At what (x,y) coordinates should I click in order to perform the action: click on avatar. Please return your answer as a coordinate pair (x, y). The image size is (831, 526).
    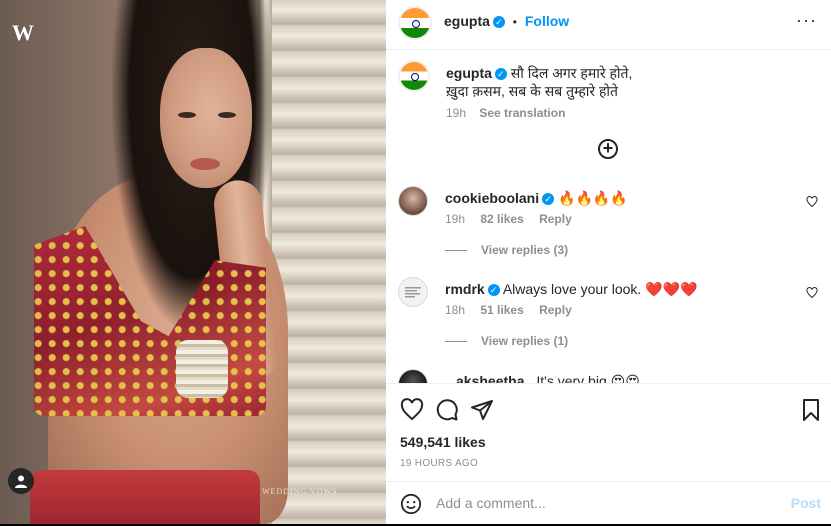
    Looking at the image, I should click on (415, 23).